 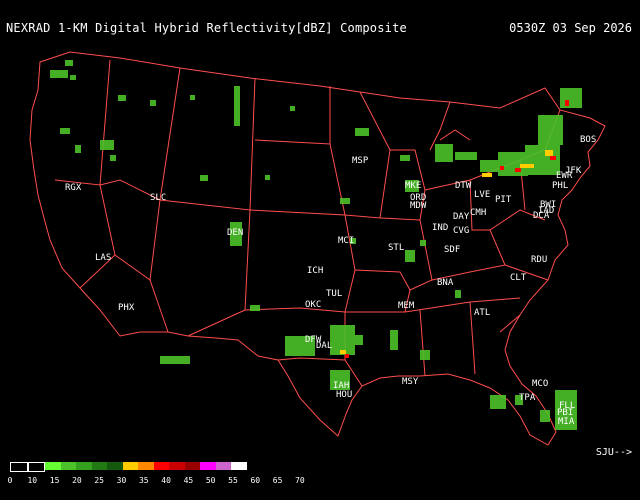 What do you see at coordinates (73, 188) in the screenshot?
I see `station-rgx: RGX` at bounding box center [73, 188].